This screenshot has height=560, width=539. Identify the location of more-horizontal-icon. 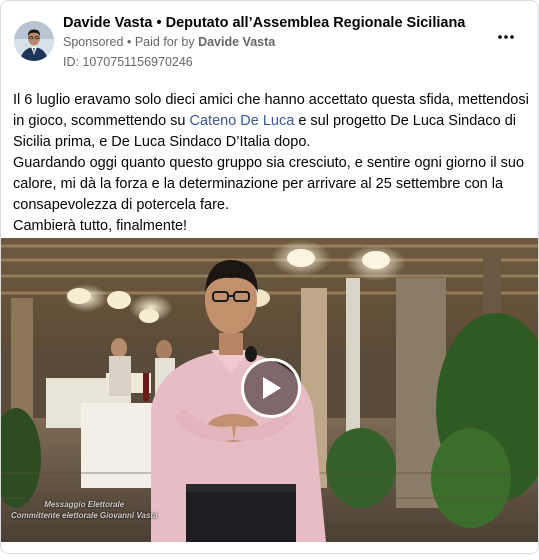
(506, 37).